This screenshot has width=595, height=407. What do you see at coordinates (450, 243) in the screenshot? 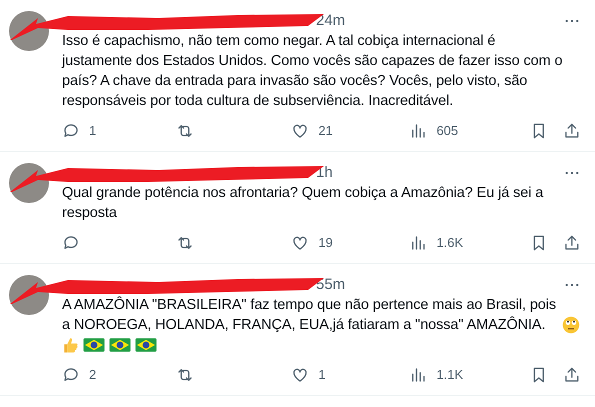
I see `views-count: 1.6K` at bounding box center [450, 243].